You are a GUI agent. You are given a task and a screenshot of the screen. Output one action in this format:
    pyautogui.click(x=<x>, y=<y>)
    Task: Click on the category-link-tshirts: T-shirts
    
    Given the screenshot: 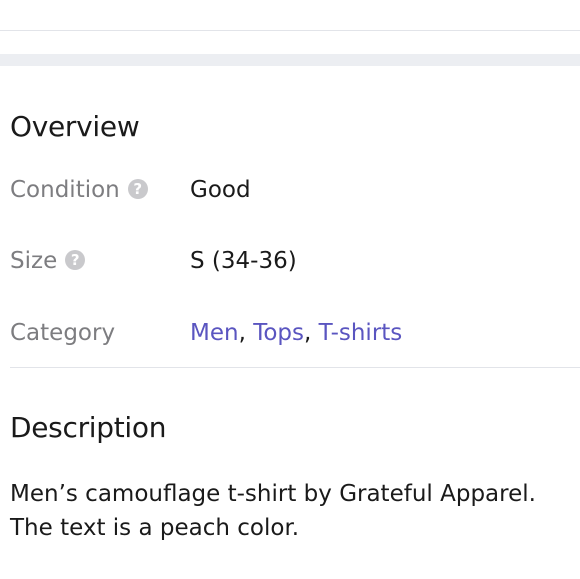 What is the action you would take?
    pyautogui.click(x=361, y=333)
    